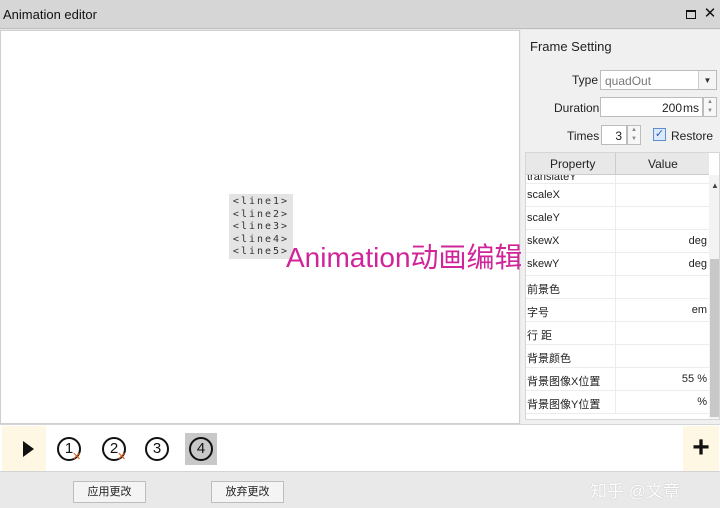 The image size is (720, 508). I want to click on property-name: scaleX, so click(544, 195).